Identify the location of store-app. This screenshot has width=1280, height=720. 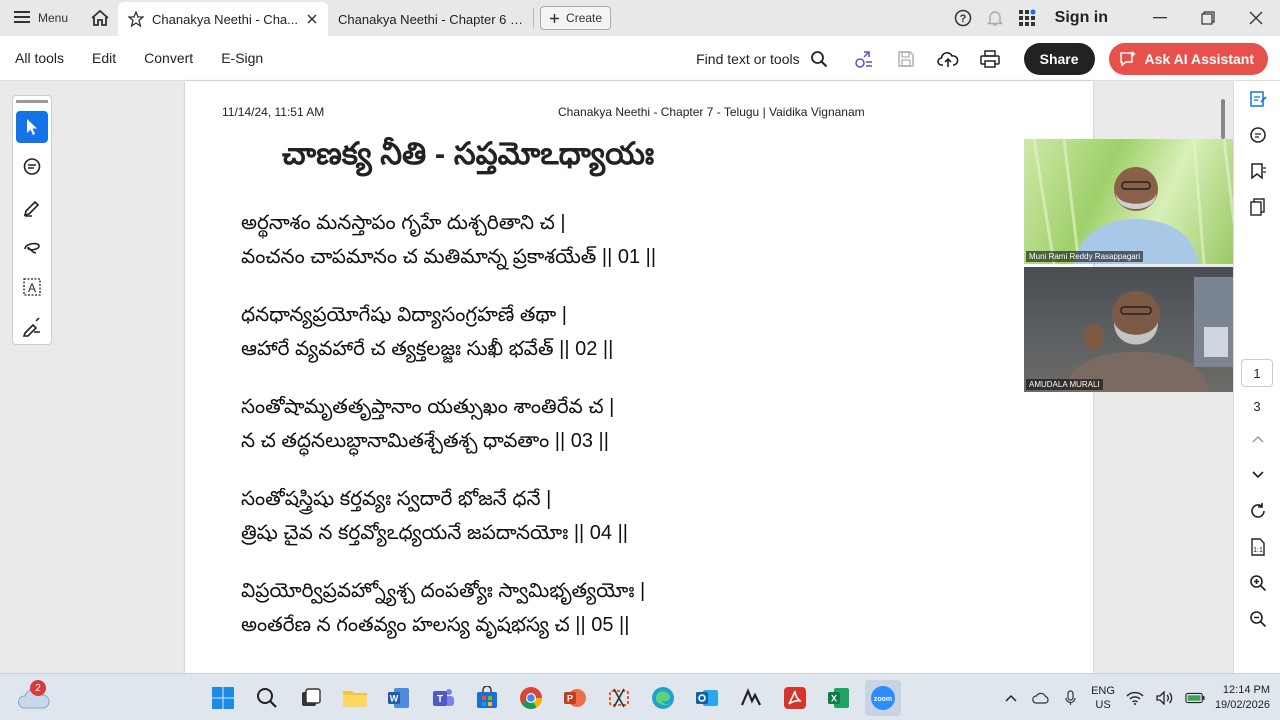
(487, 698).